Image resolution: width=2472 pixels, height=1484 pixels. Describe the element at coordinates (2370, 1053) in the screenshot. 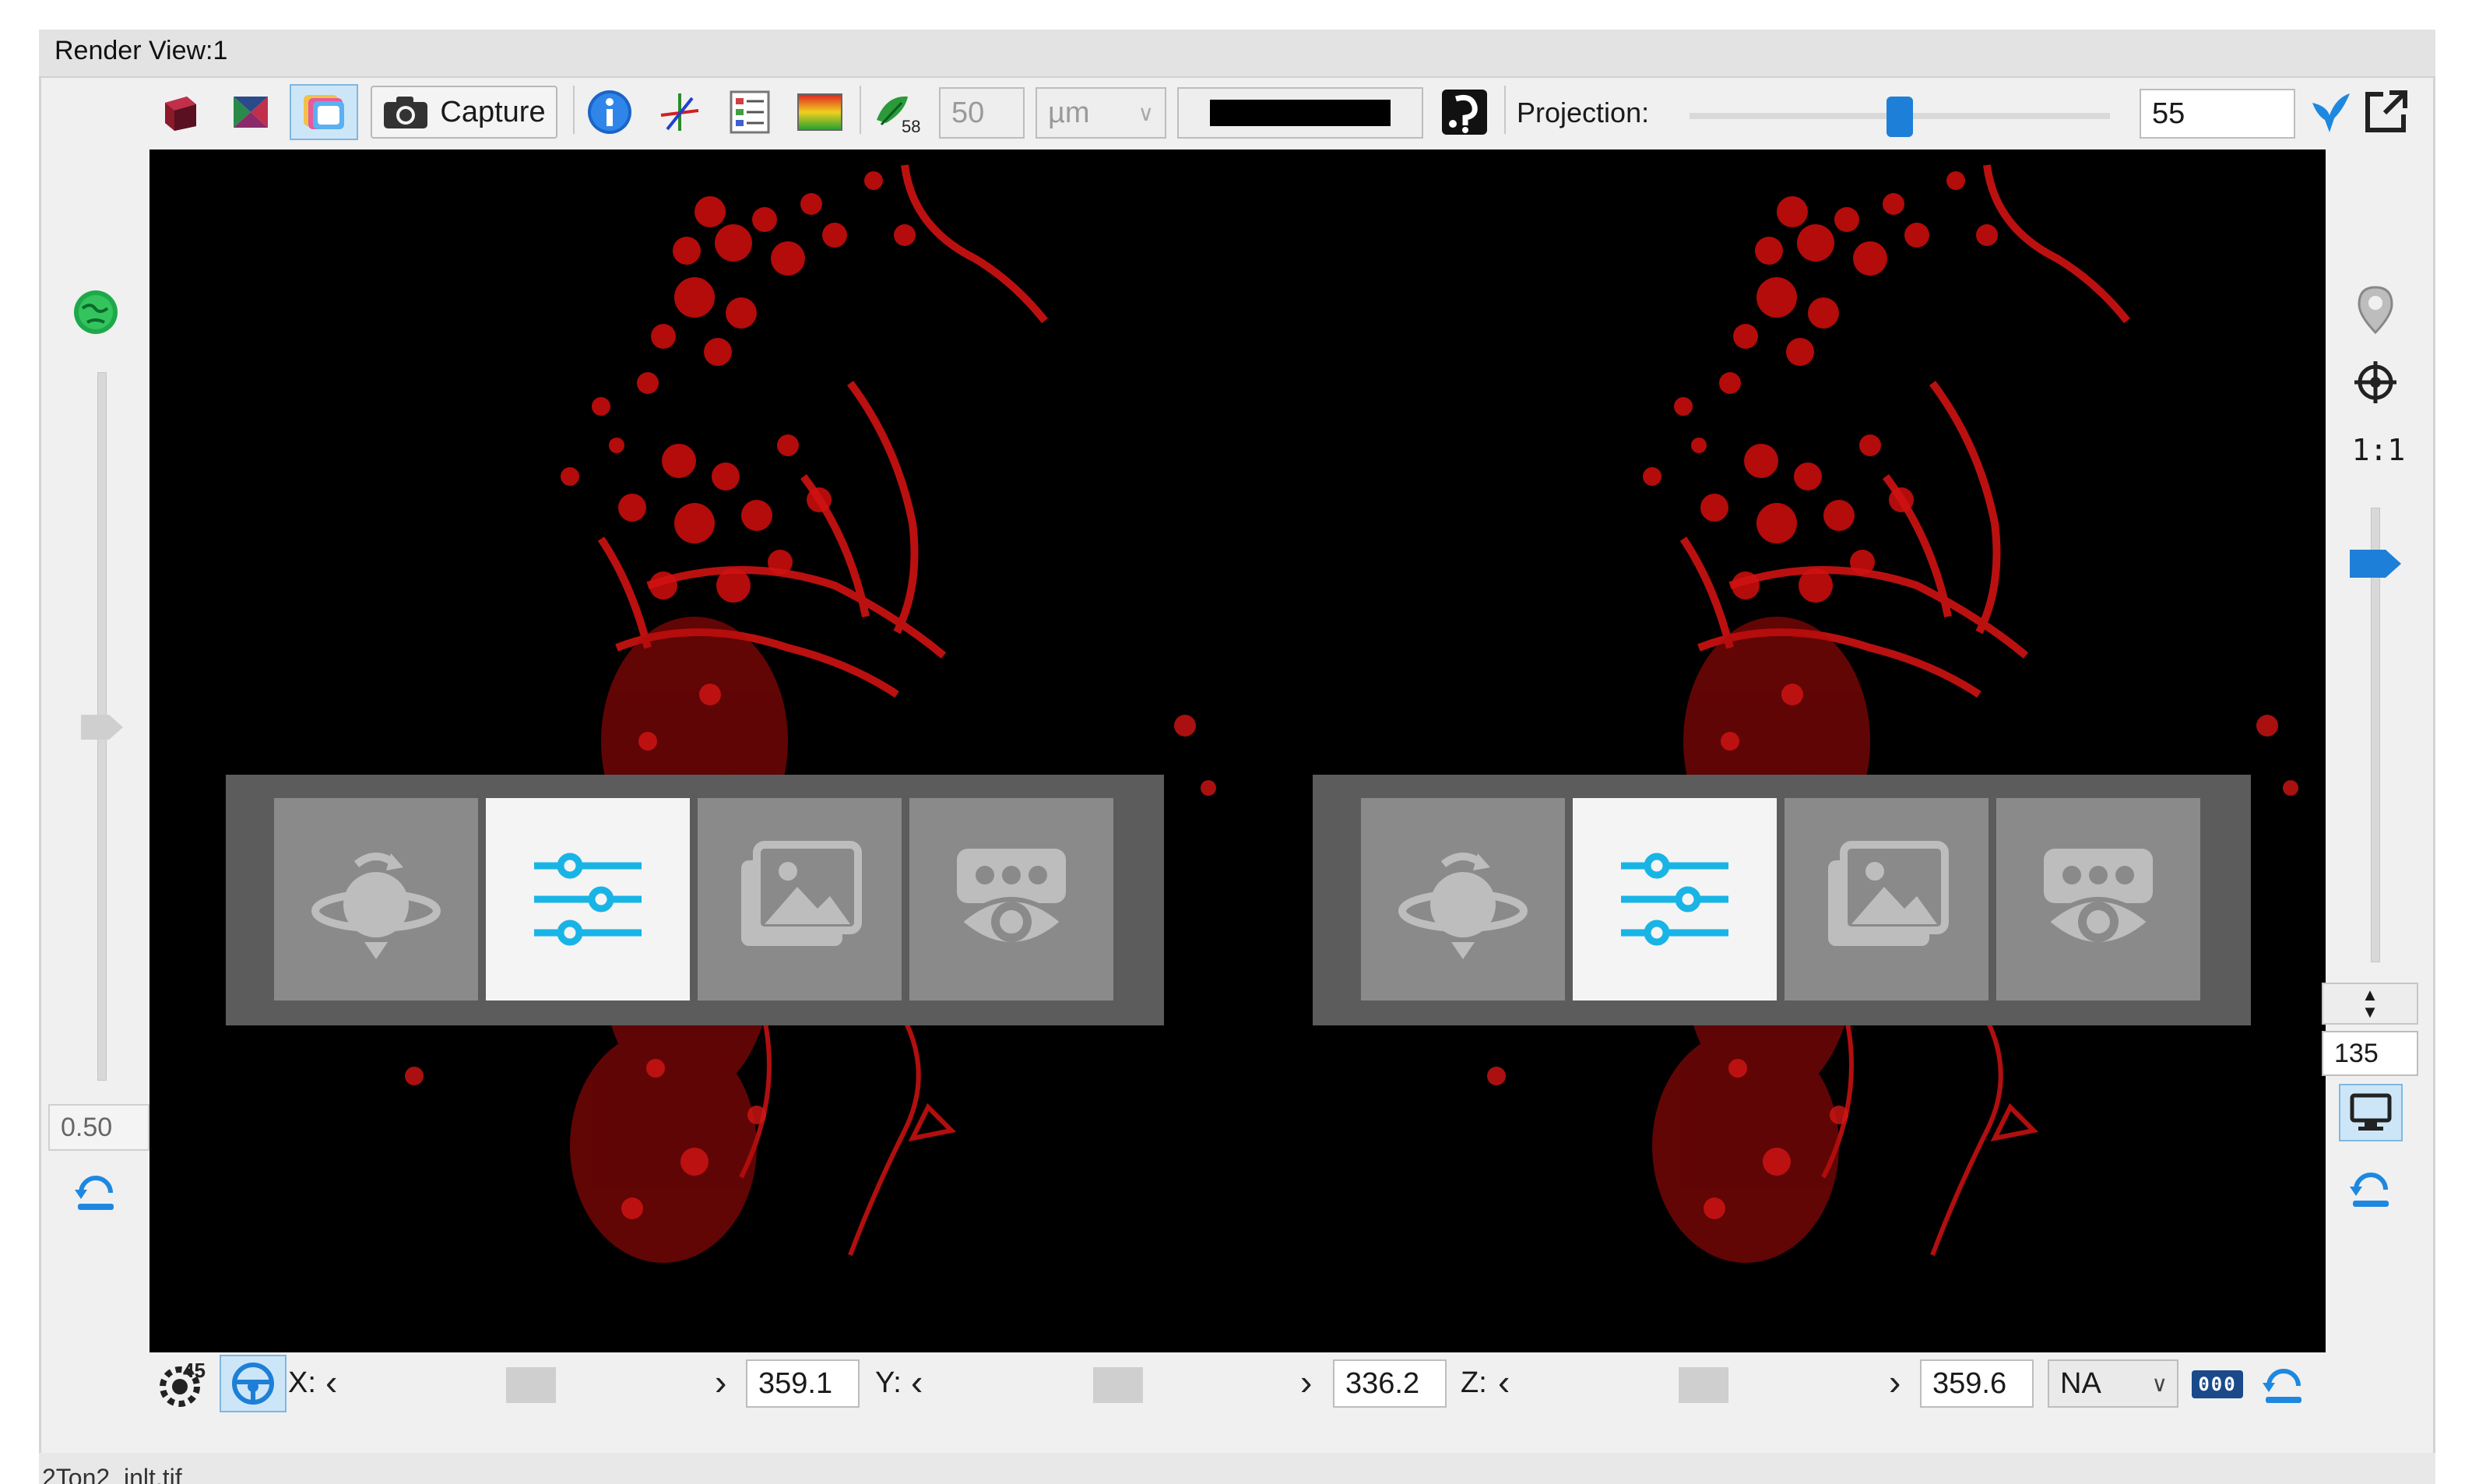

I see `right-value-field: 135` at that location.